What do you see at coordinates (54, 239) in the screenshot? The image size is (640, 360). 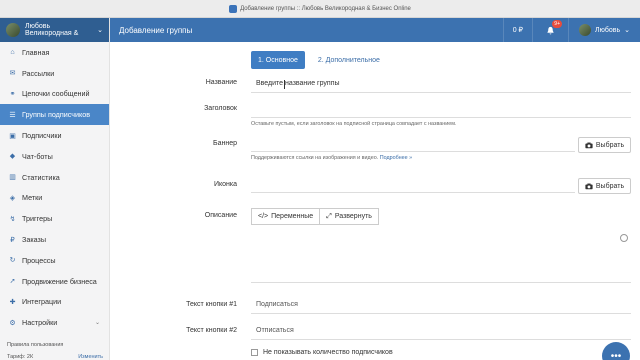 I see `sidebar-item-orders: ₽ Заказы` at bounding box center [54, 239].